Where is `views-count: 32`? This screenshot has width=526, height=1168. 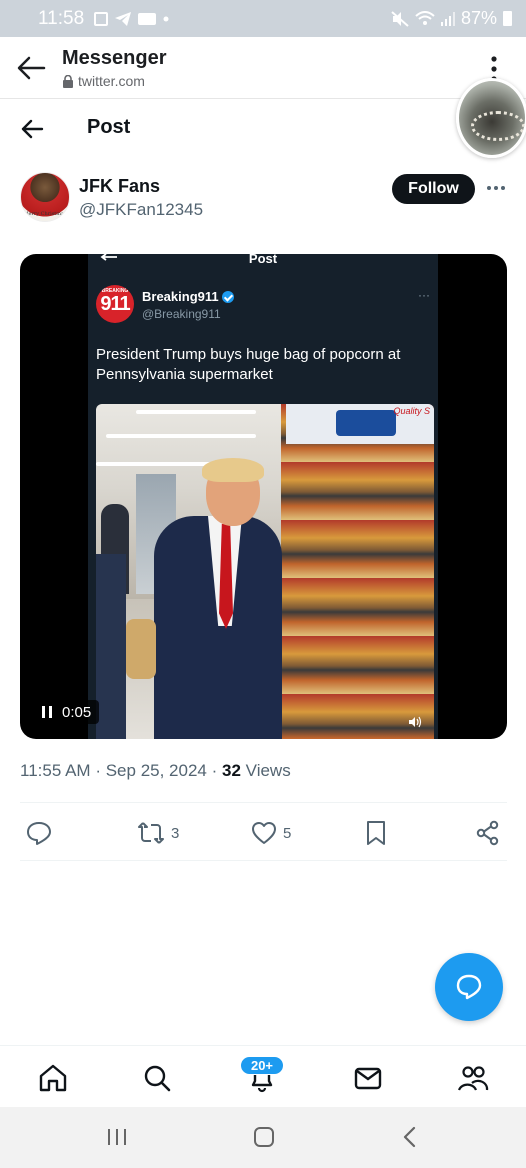
views-count: 32 is located at coordinates (231, 770).